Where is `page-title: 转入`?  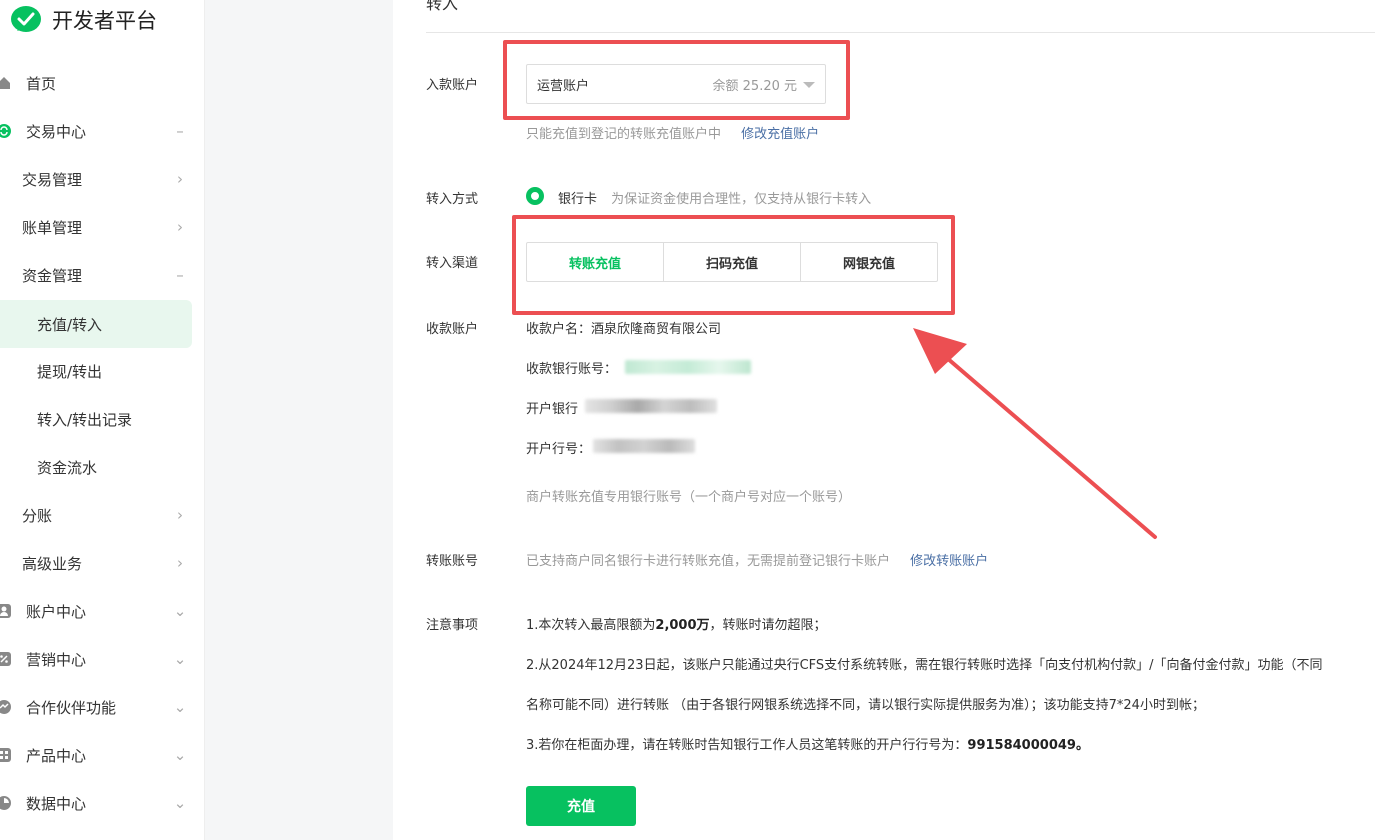
page-title: 转入 is located at coordinates (442, 6).